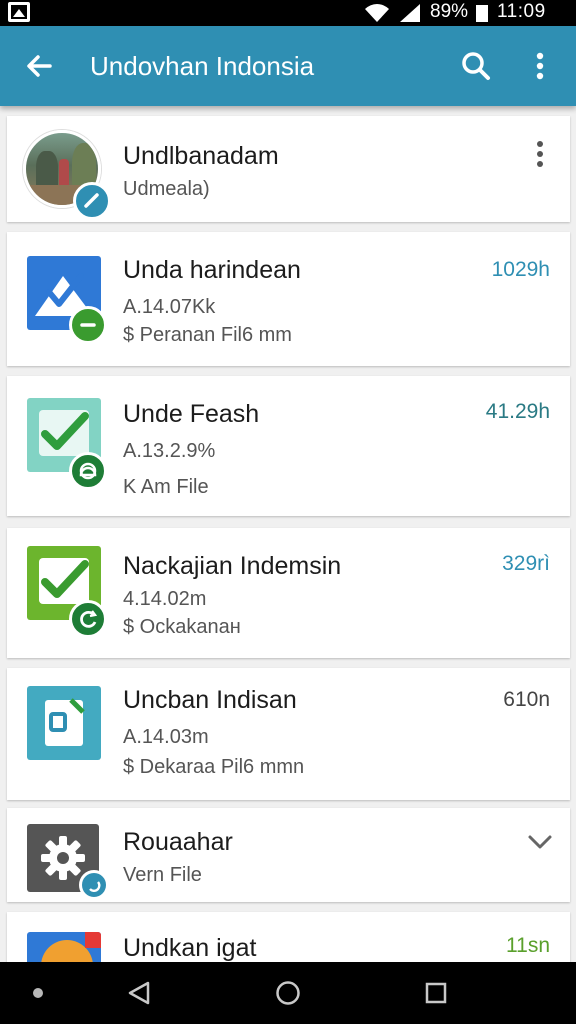  I want to click on account-card: Undlbanadam Udmeala), so click(288, 169).